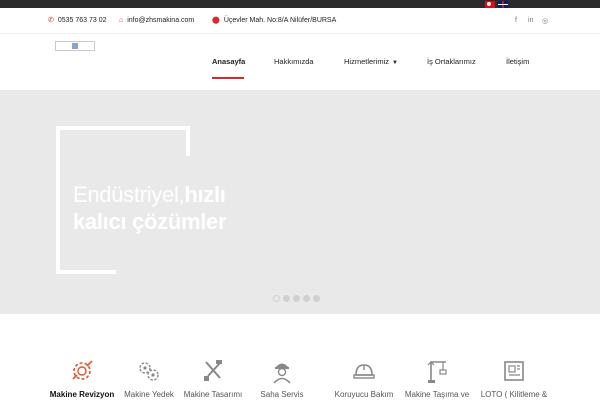 This screenshot has height=400, width=600. Describe the element at coordinates (82, 370) in the screenshot. I see `gear-wrench-icon` at that location.